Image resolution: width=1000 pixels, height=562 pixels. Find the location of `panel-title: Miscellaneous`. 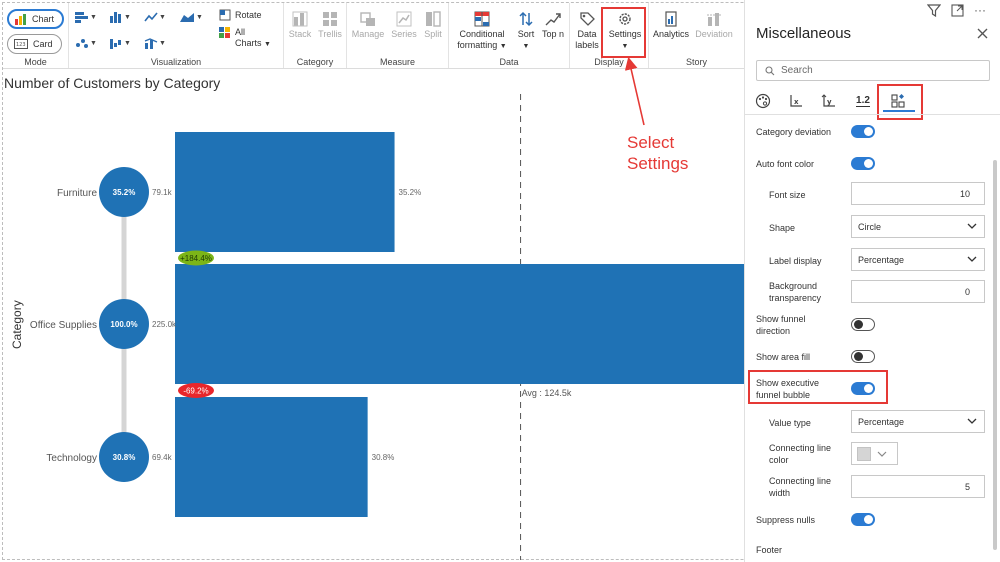

panel-title: Miscellaneous is located at coordinates (804, 33).